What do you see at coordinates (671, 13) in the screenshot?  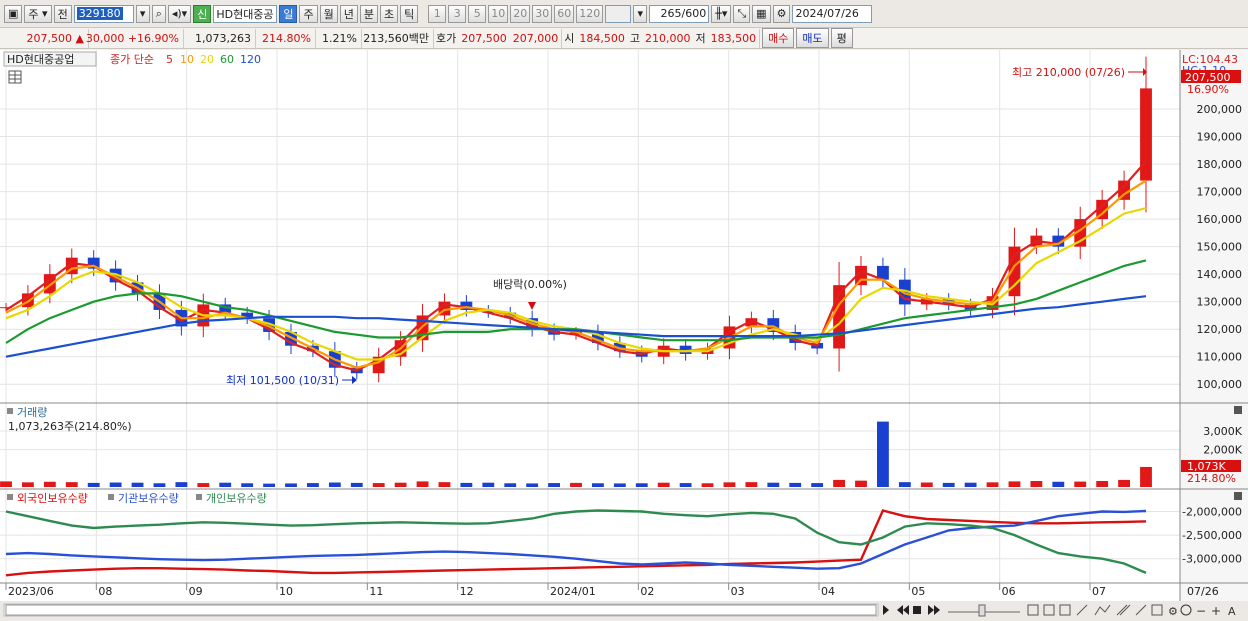 I see `count-value: 265` at bounding box center [671, 13].